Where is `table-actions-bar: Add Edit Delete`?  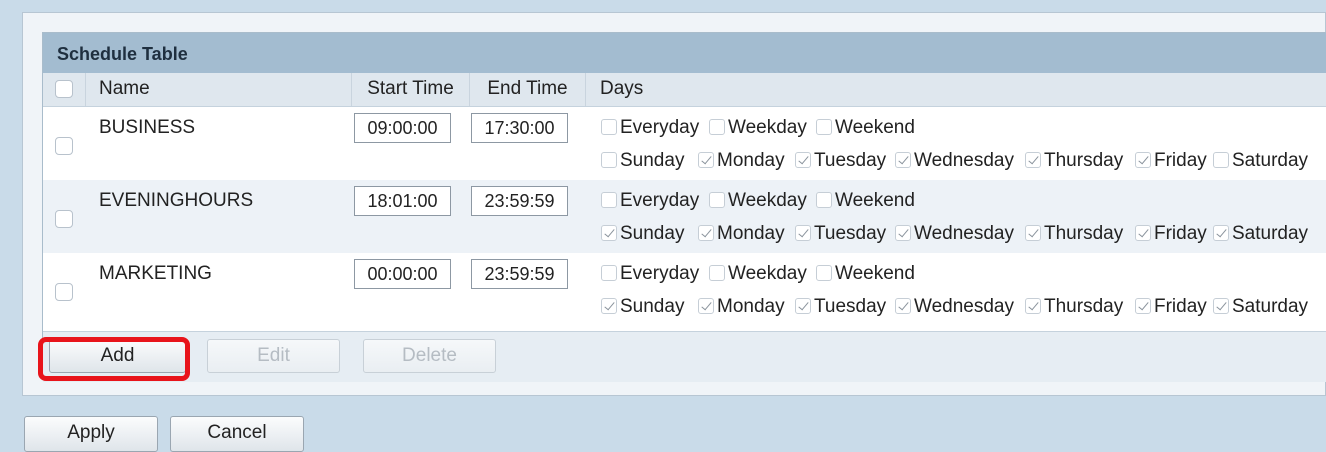 table-actions-bar: Add Edit Delete is located at coordinates (684, 356).